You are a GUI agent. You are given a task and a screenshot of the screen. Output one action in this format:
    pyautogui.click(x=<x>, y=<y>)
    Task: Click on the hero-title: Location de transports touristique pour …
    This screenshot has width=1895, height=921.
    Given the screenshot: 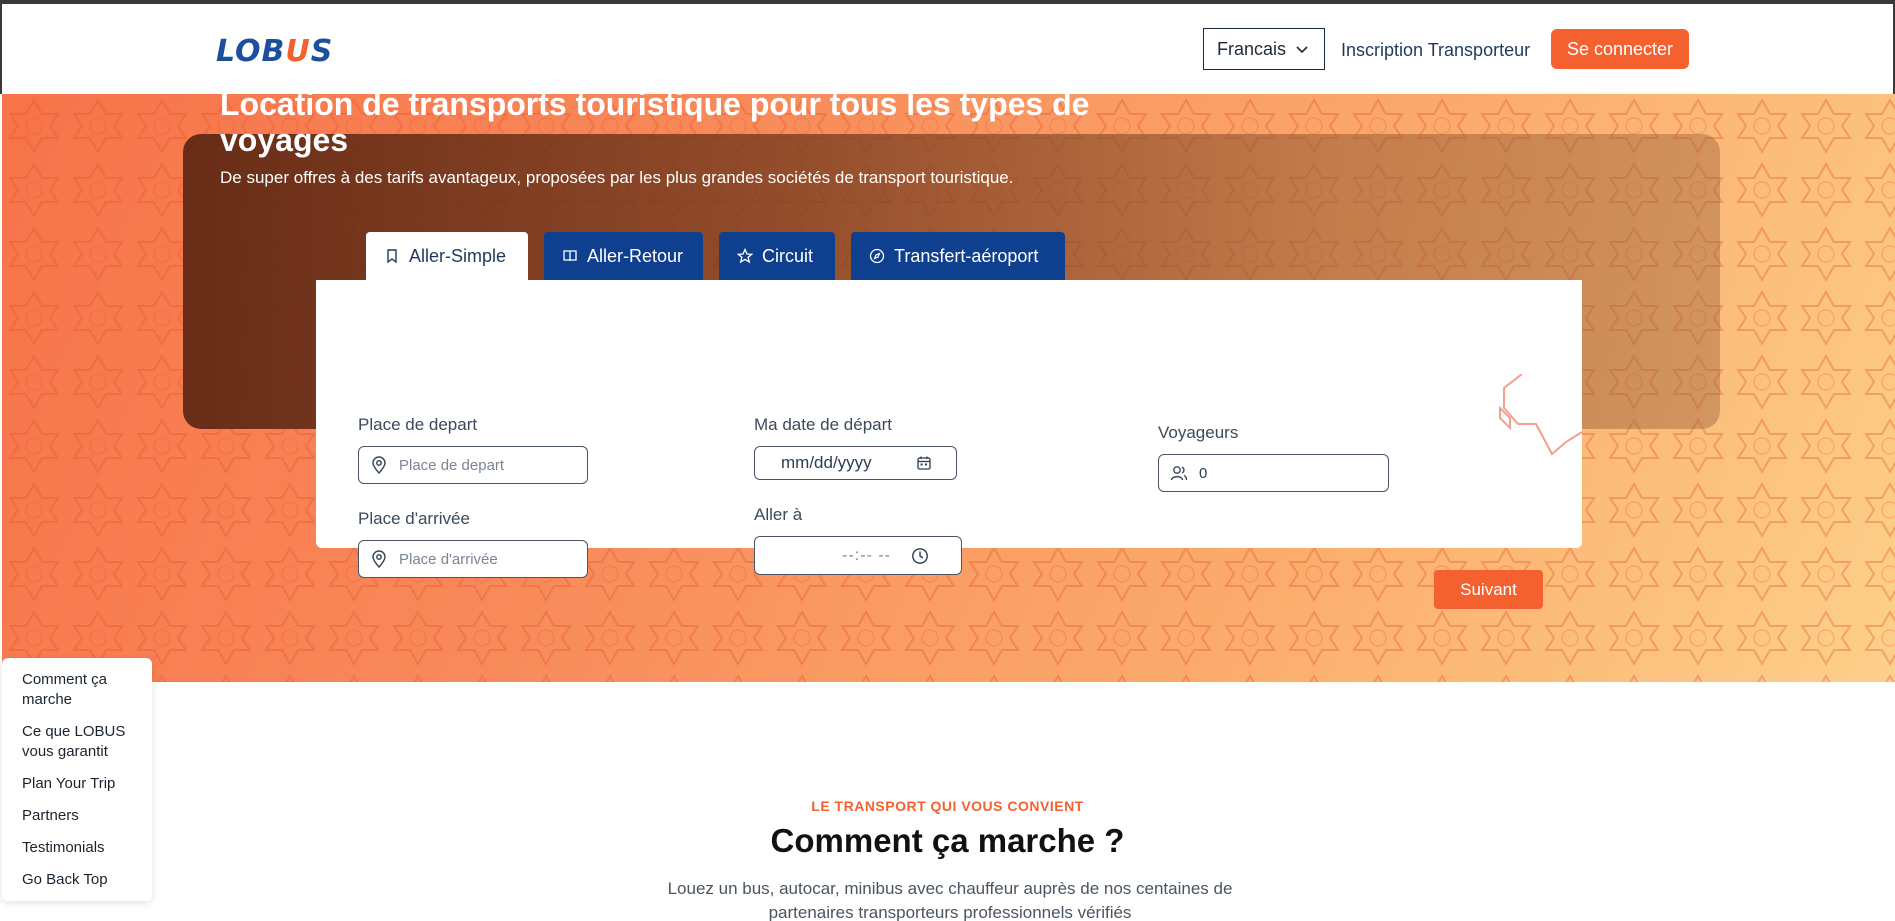 What is the action you would take?
    pyautogui.click(x=655, y=122)
    